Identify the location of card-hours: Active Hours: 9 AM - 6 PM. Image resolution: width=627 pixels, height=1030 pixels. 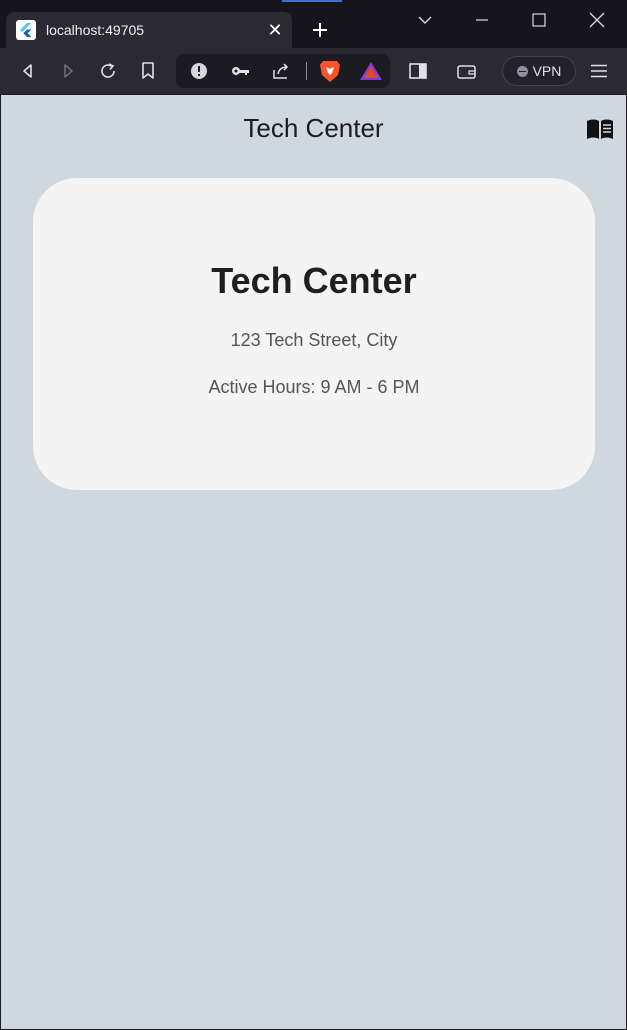
(314, 387).